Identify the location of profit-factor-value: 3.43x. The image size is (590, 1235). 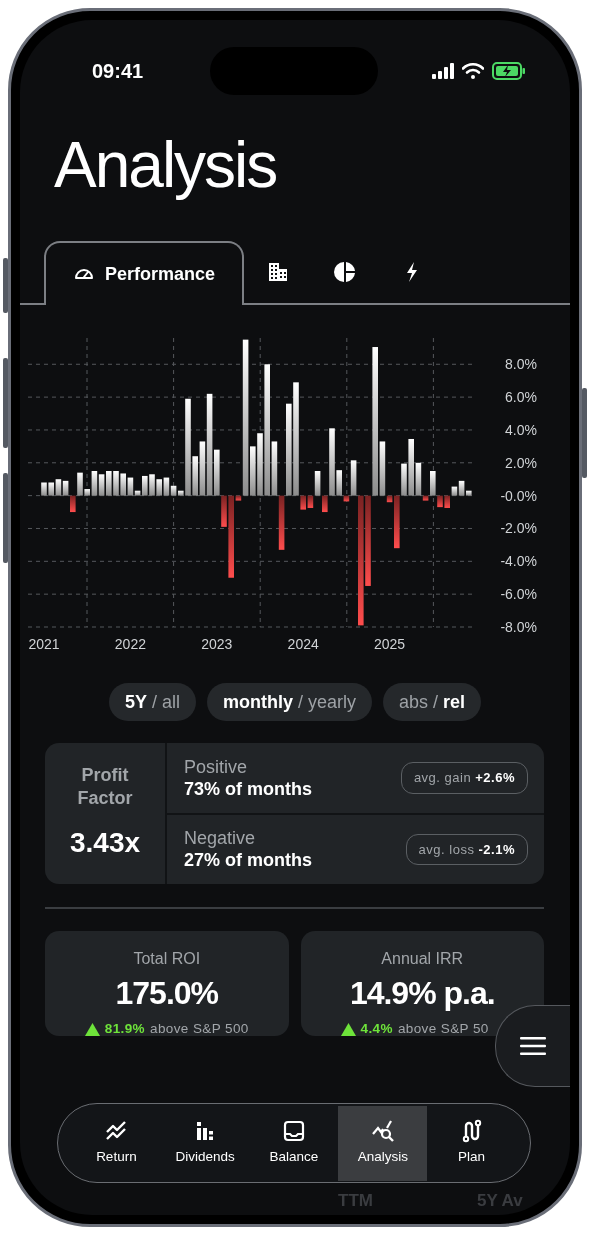
(105, 842).